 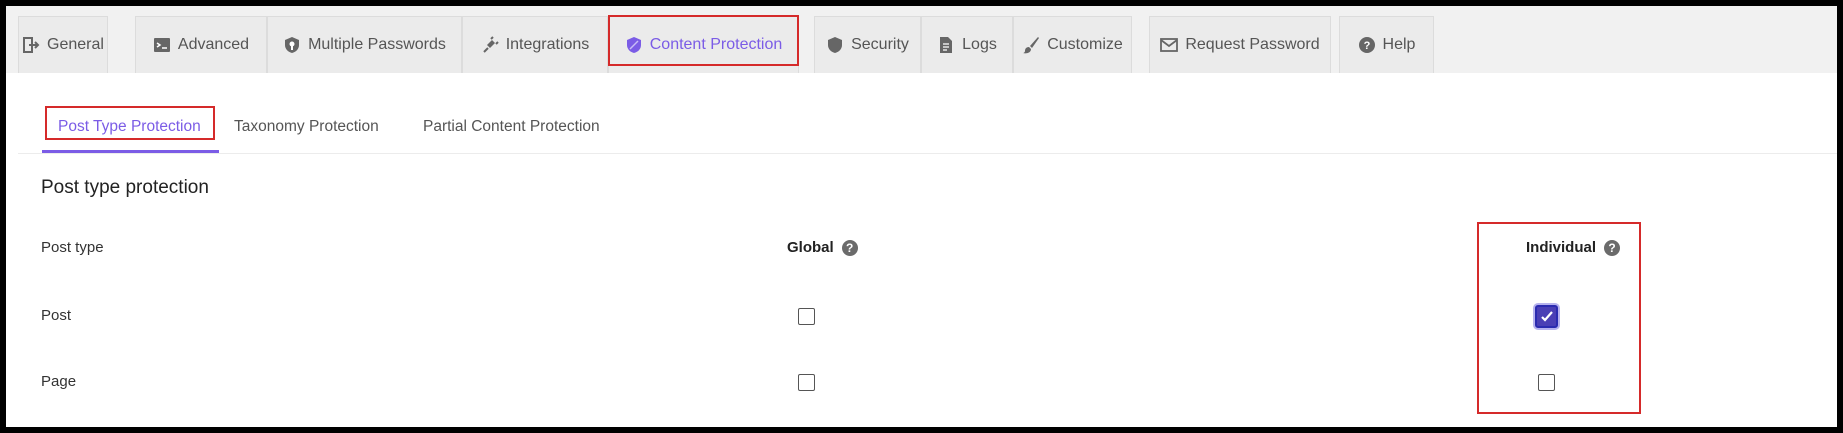 What do you see at coordinates (1252, 44) in the screenshot?
I see `tab-label: Request Password` at bounding box center [1252, 44].